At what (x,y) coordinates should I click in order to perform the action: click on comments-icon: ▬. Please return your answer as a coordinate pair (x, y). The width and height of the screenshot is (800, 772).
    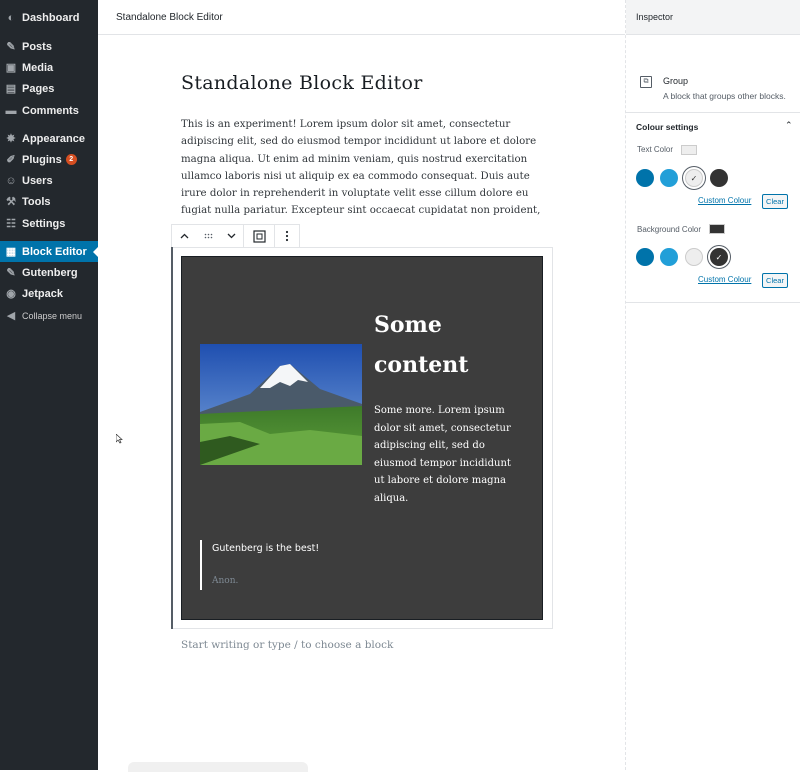
    Looking at the image, I should click on (11, 110).